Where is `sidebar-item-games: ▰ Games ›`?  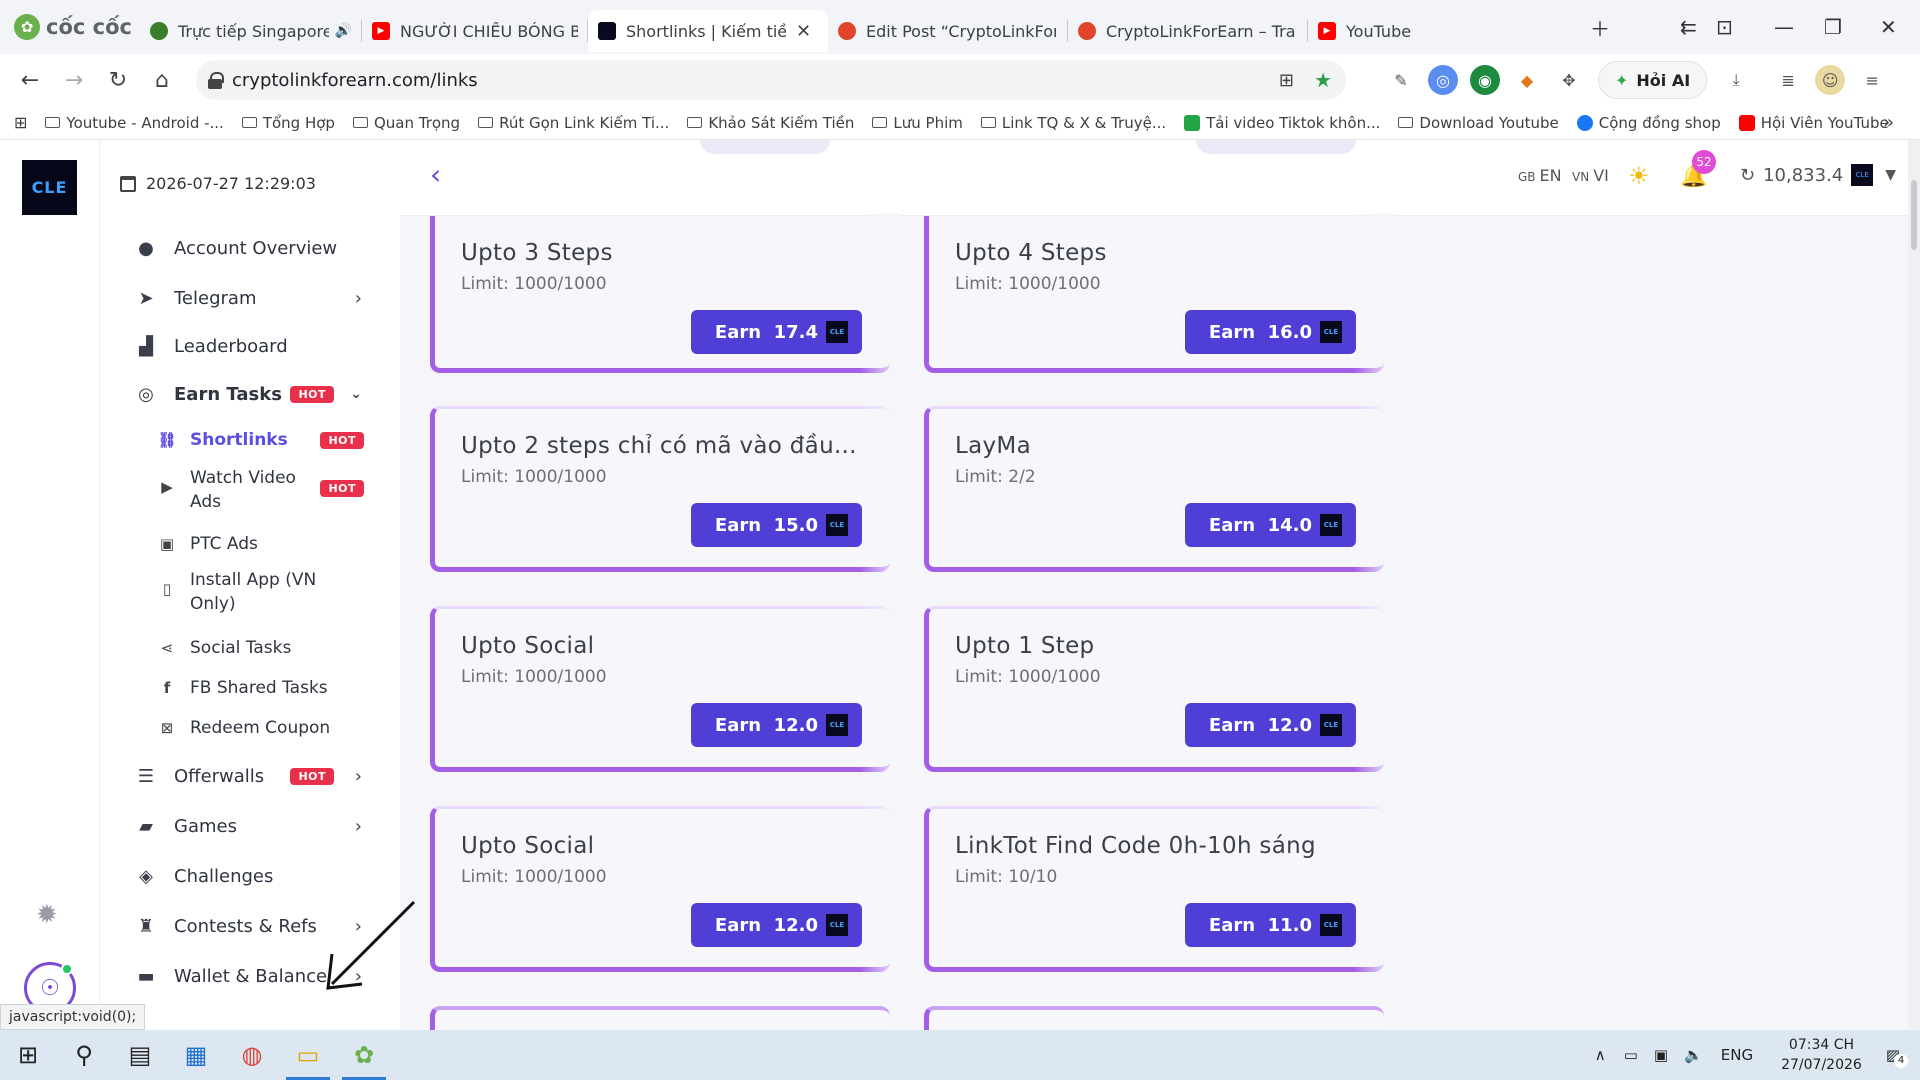
sidebar-item-games: ▰ Games › is located at coordinates (250, 826).